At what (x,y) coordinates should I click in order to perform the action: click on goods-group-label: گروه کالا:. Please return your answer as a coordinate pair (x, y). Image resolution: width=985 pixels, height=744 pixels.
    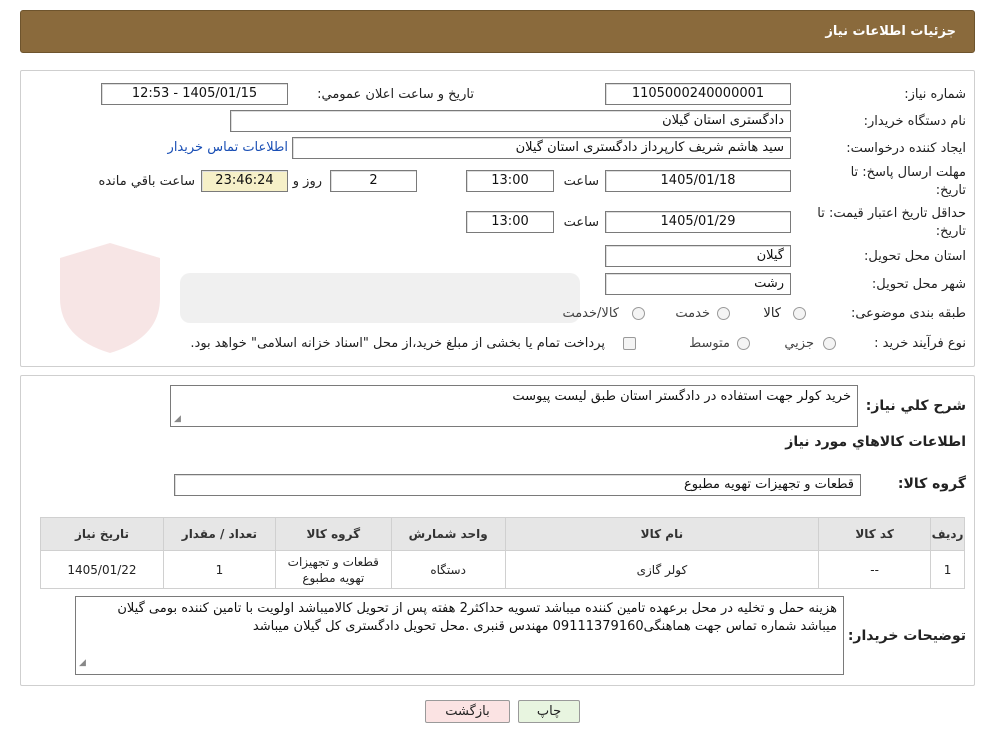
    Looking at the image, I should click on (931, 484).